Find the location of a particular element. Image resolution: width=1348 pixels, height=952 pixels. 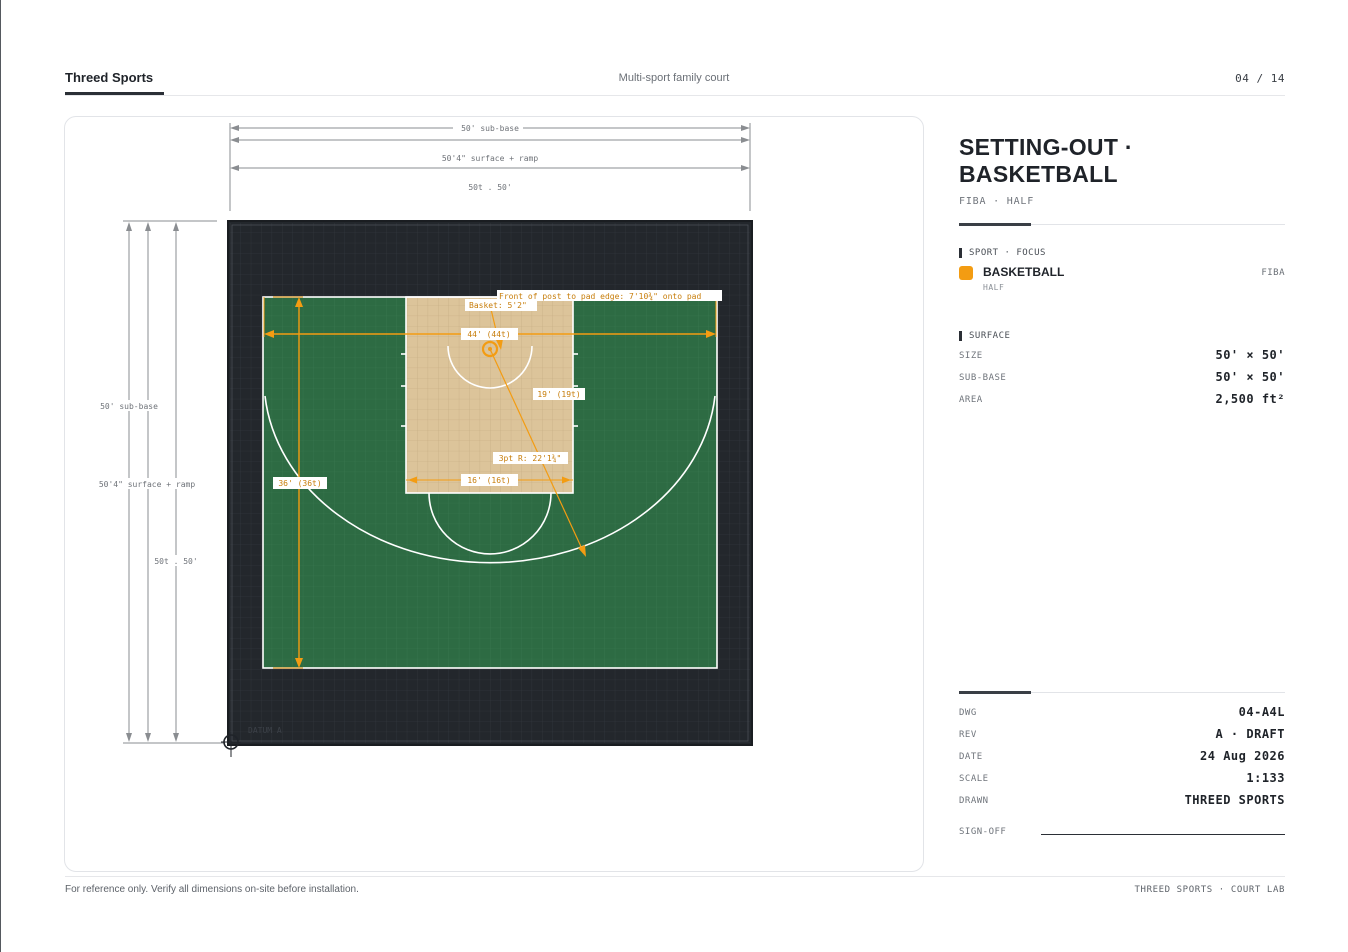

tb-date-label: DATE is located at coordinates (971, 757).